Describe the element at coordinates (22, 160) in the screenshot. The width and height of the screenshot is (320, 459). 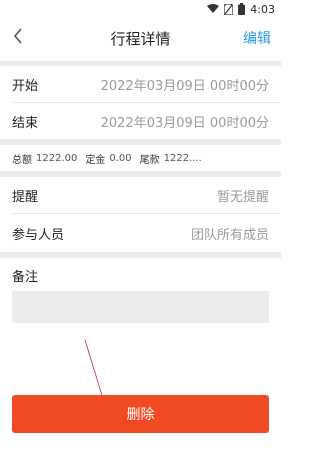
I see `total-label: 总额` at that location.